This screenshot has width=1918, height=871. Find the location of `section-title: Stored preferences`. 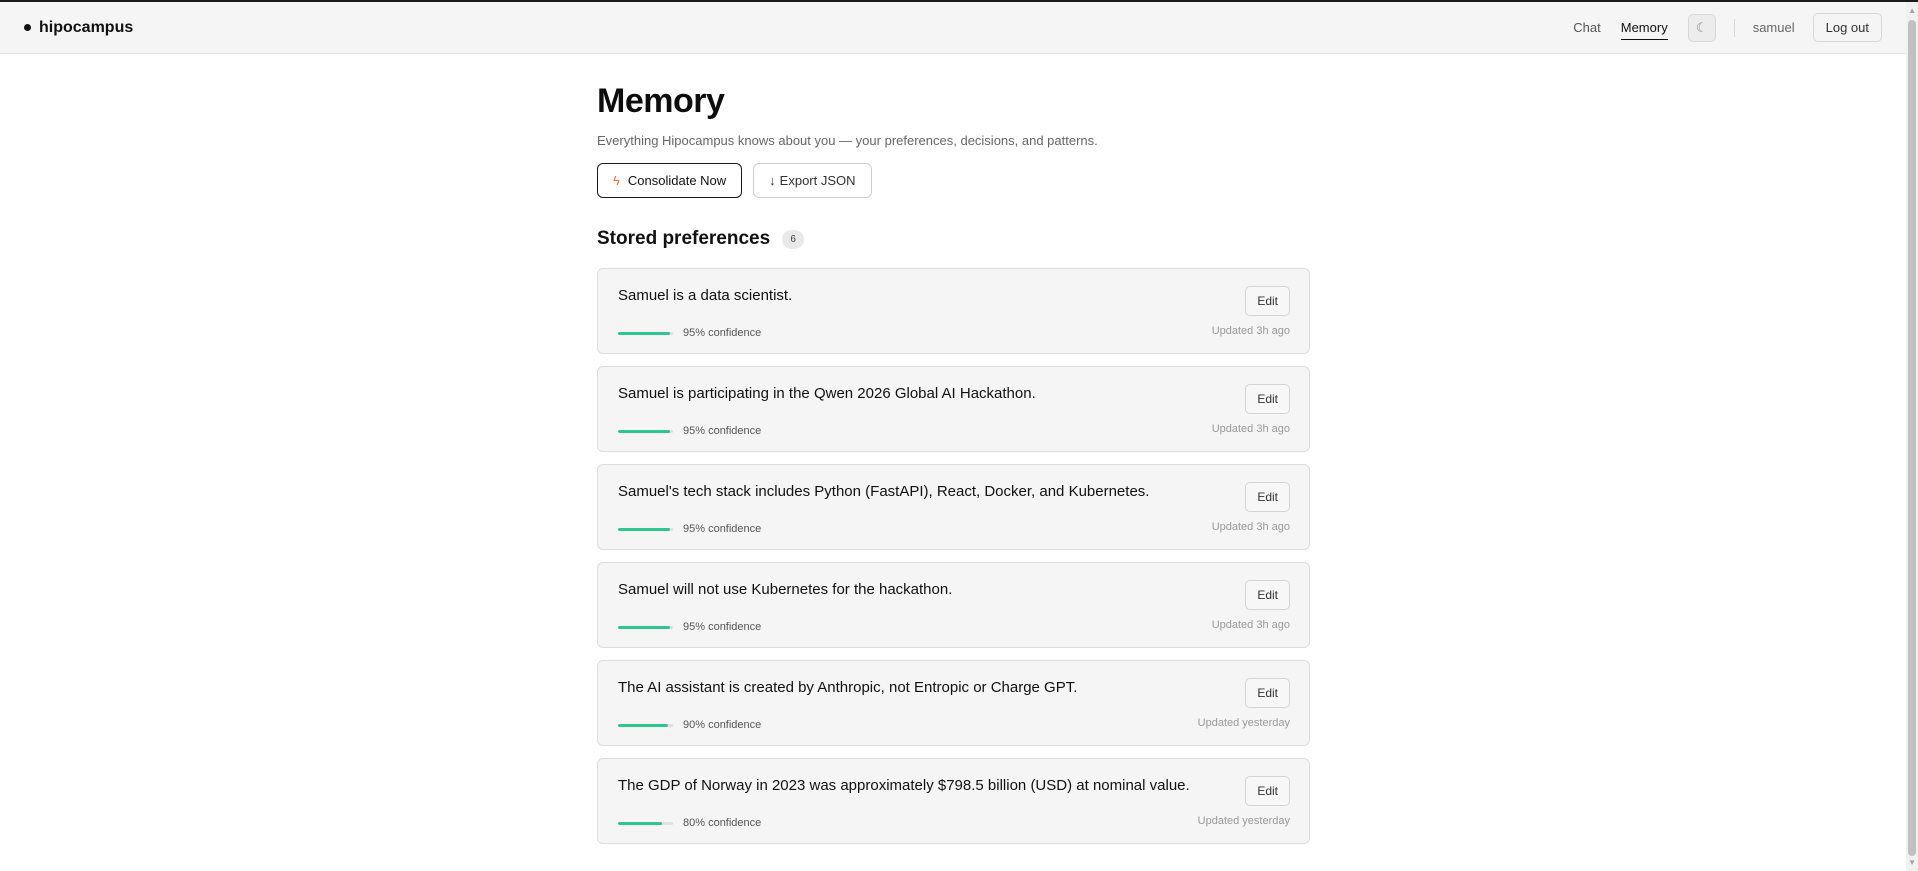

section-title: Stored preferences is located at coordinates (684, 238).